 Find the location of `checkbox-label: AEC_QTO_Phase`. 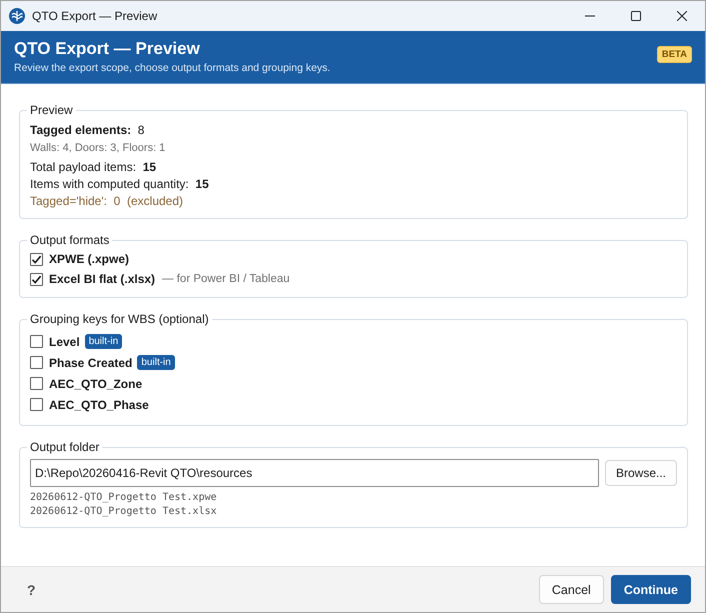

checkbox-label: AEC_QTO_Phase is located at coordinates (99, 405).